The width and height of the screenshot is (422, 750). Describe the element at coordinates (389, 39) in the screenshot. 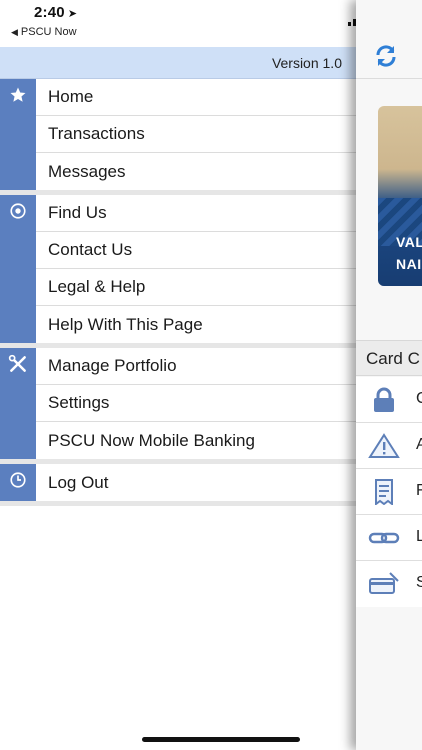

I see `main-page-header` at that location.